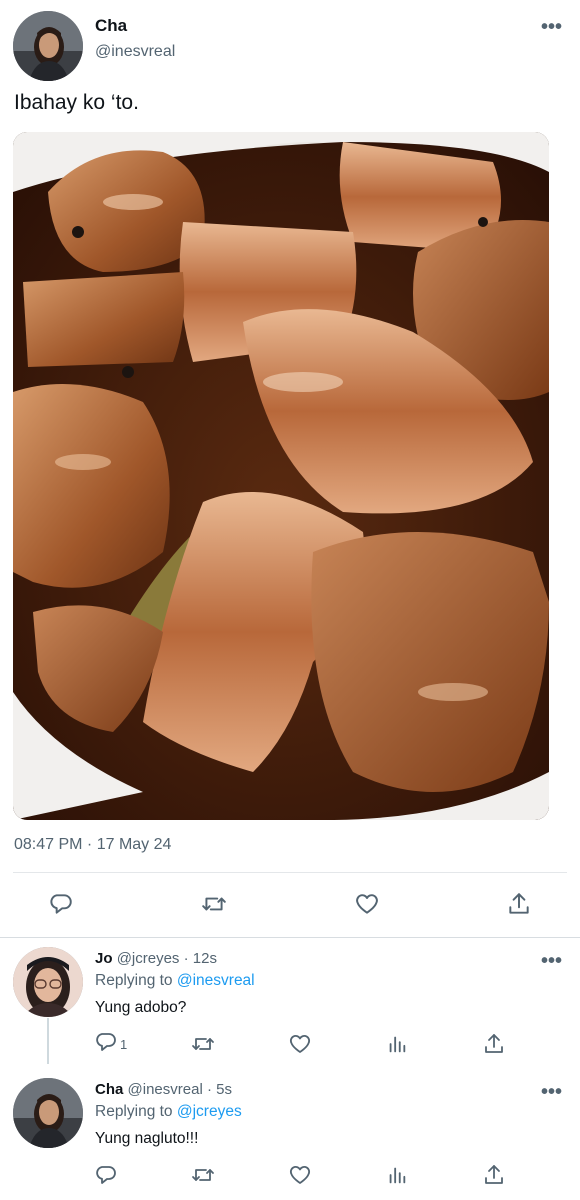 The width and height of the screenshot is (580, 1200). I want to click on divider, so click(290, 872).